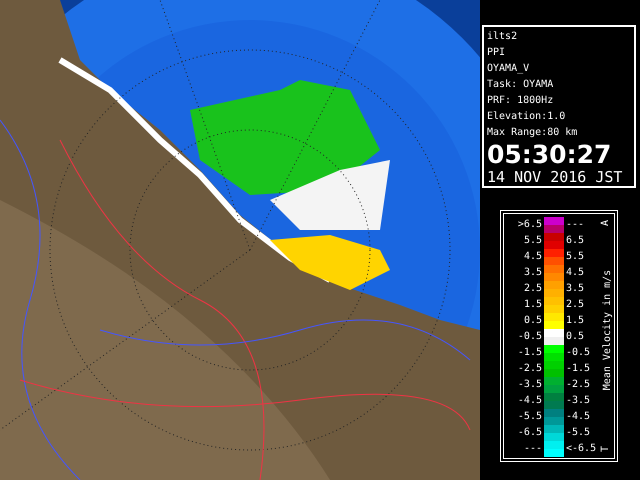 This screenshot has width=640, height=480. Describe the element at coordinates (529, 433) in the screenshot. I see `legend-value: -6.5` at that location.